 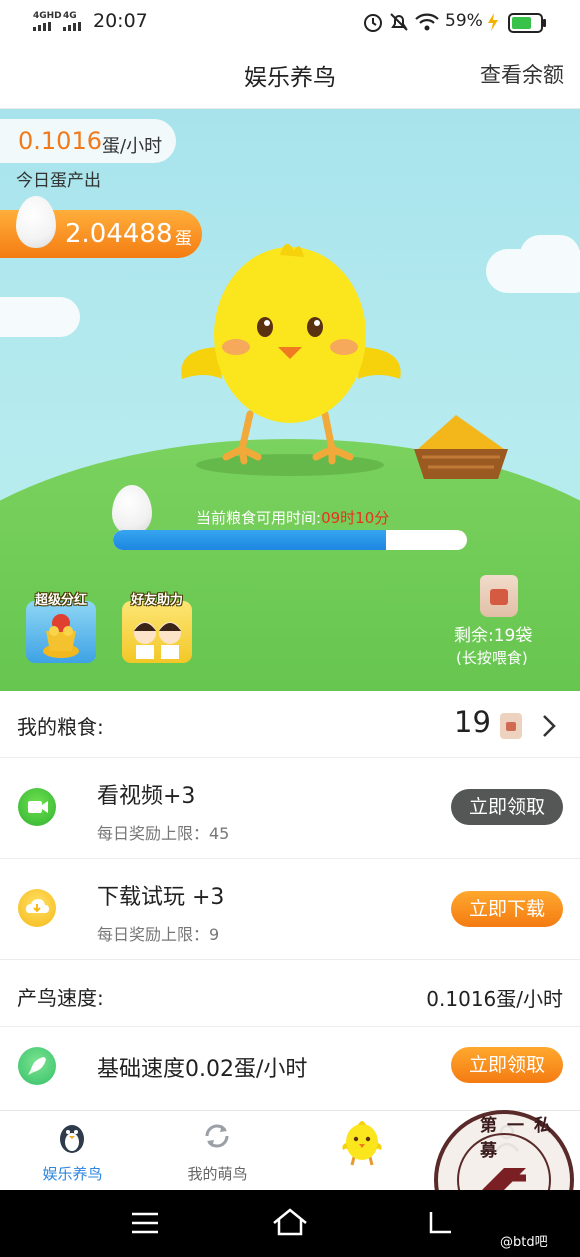 I want to click on video-icon, so click(x=37, y=807).